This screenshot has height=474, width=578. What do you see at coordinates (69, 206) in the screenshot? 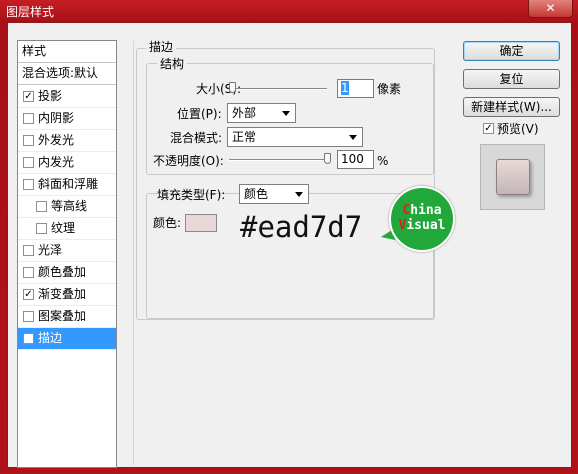
I see `sidebar-item-label: 等高线` at bounding box center [69, 206].